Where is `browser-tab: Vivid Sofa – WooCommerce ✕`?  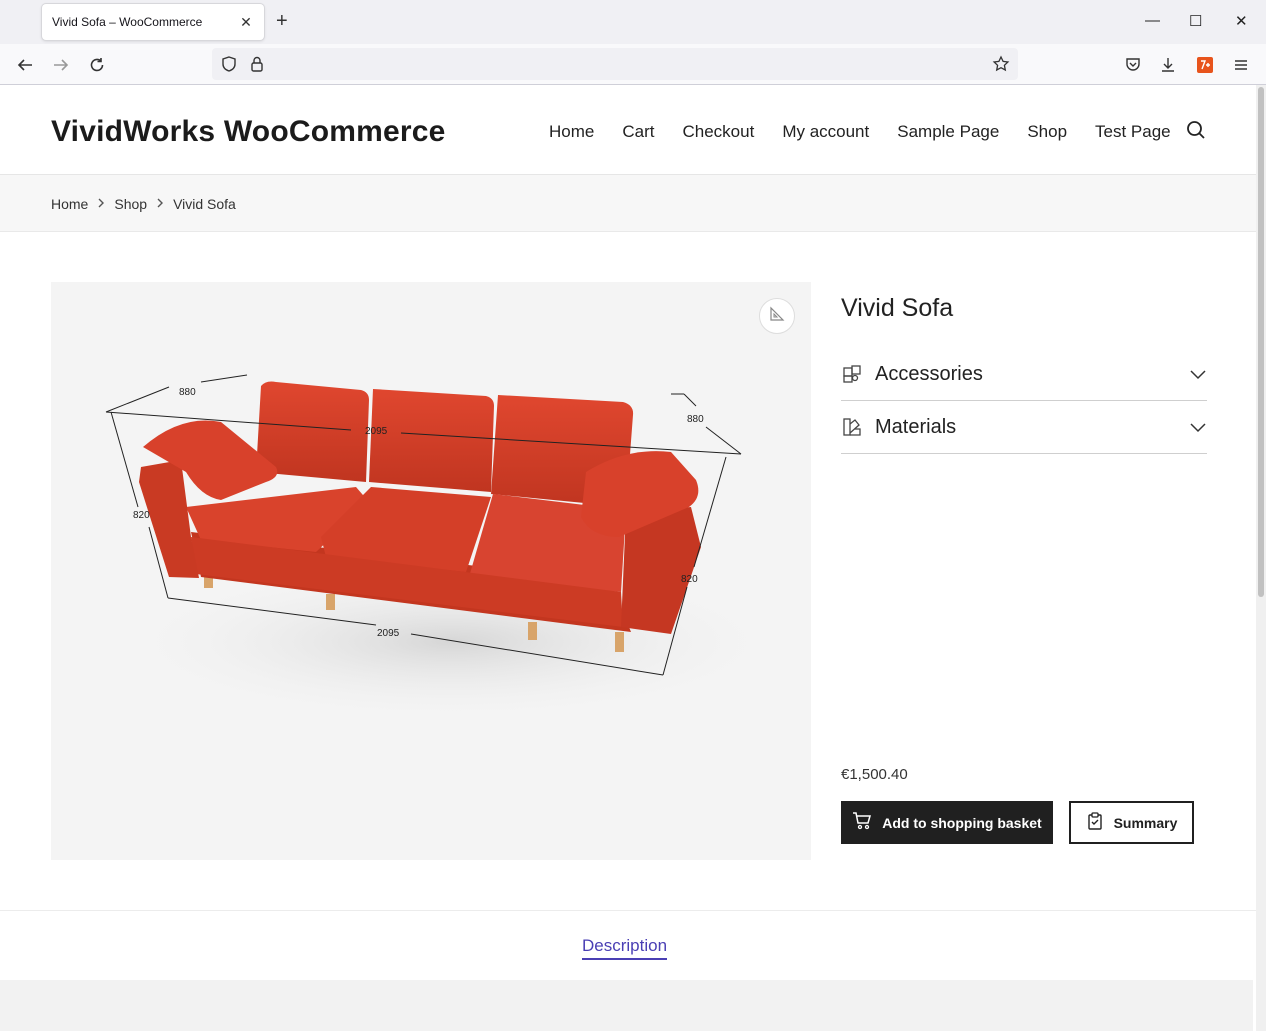
browser-tab: Vivid Sofa – WooCommerce ✕ is located at coordinates (153, 22).